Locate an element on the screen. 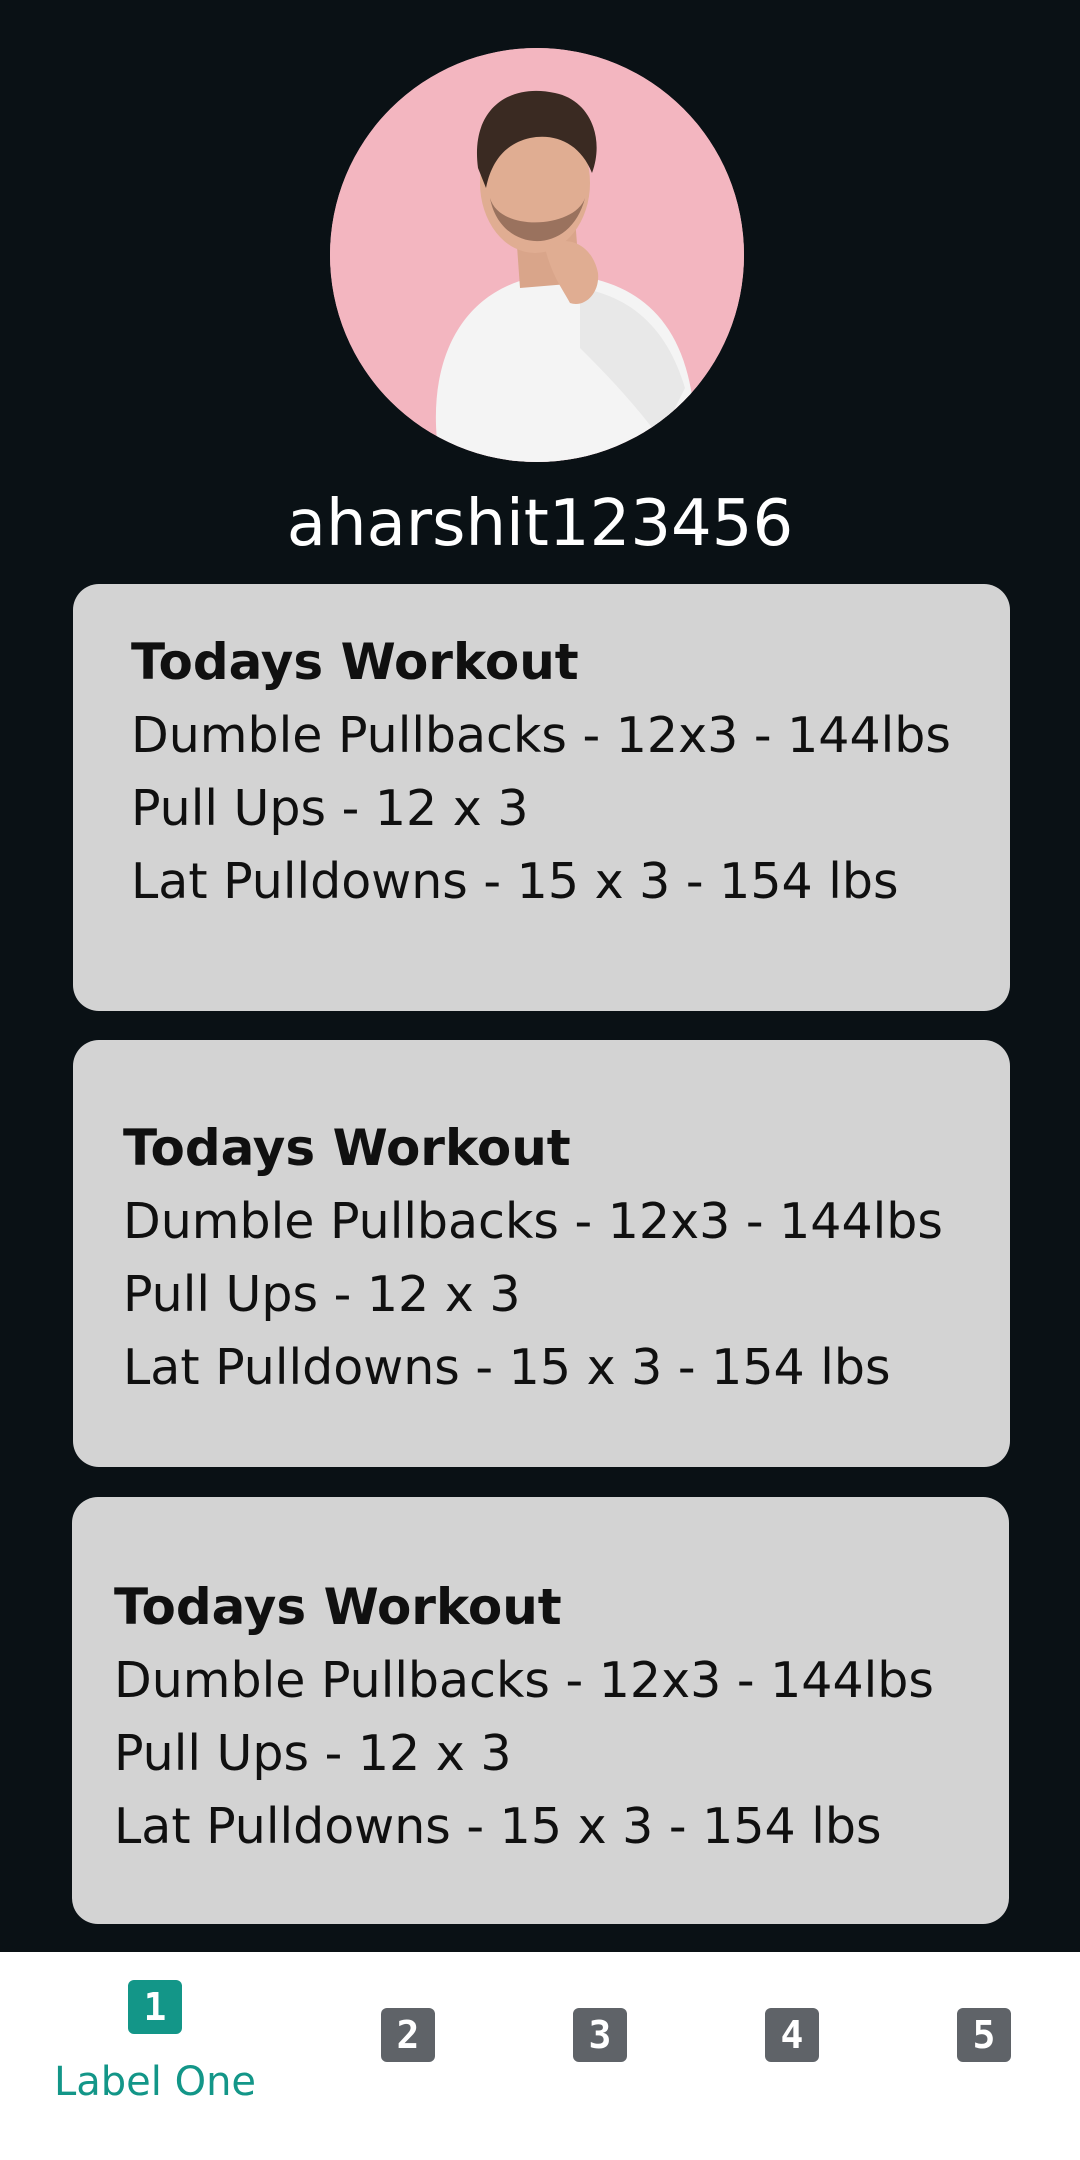 The width and height of the screenshot is (1080, 2160). number-3-icon: 3 is located at coordinates (600, 2035).